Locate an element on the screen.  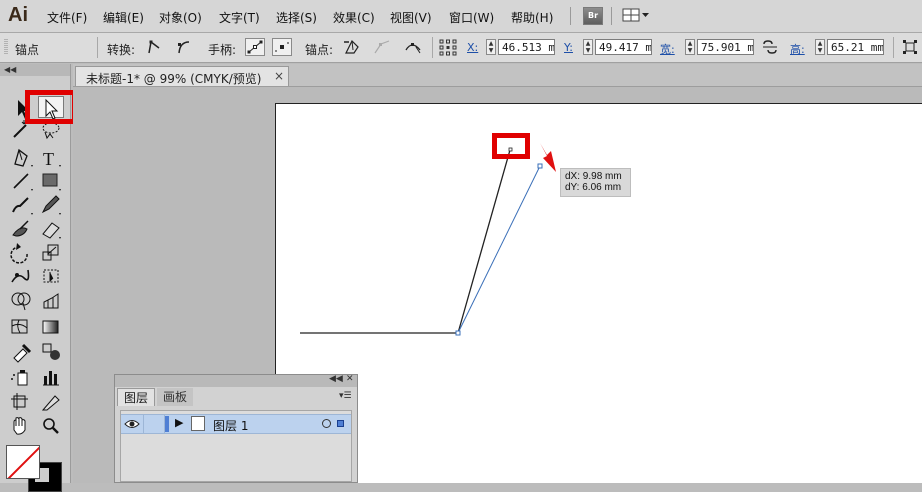
layer-name: 图层 1 is located at coordinates (230, 425).